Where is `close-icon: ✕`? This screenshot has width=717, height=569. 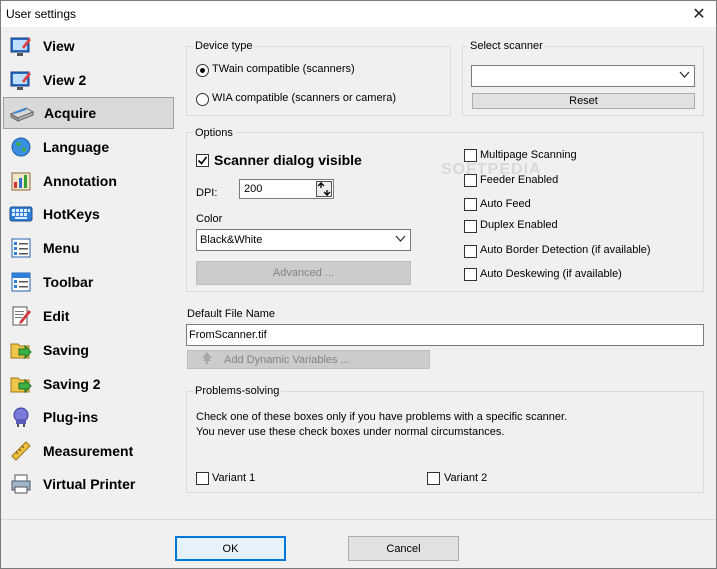 close-icon: ✕ is located at coordinates (699, 14).